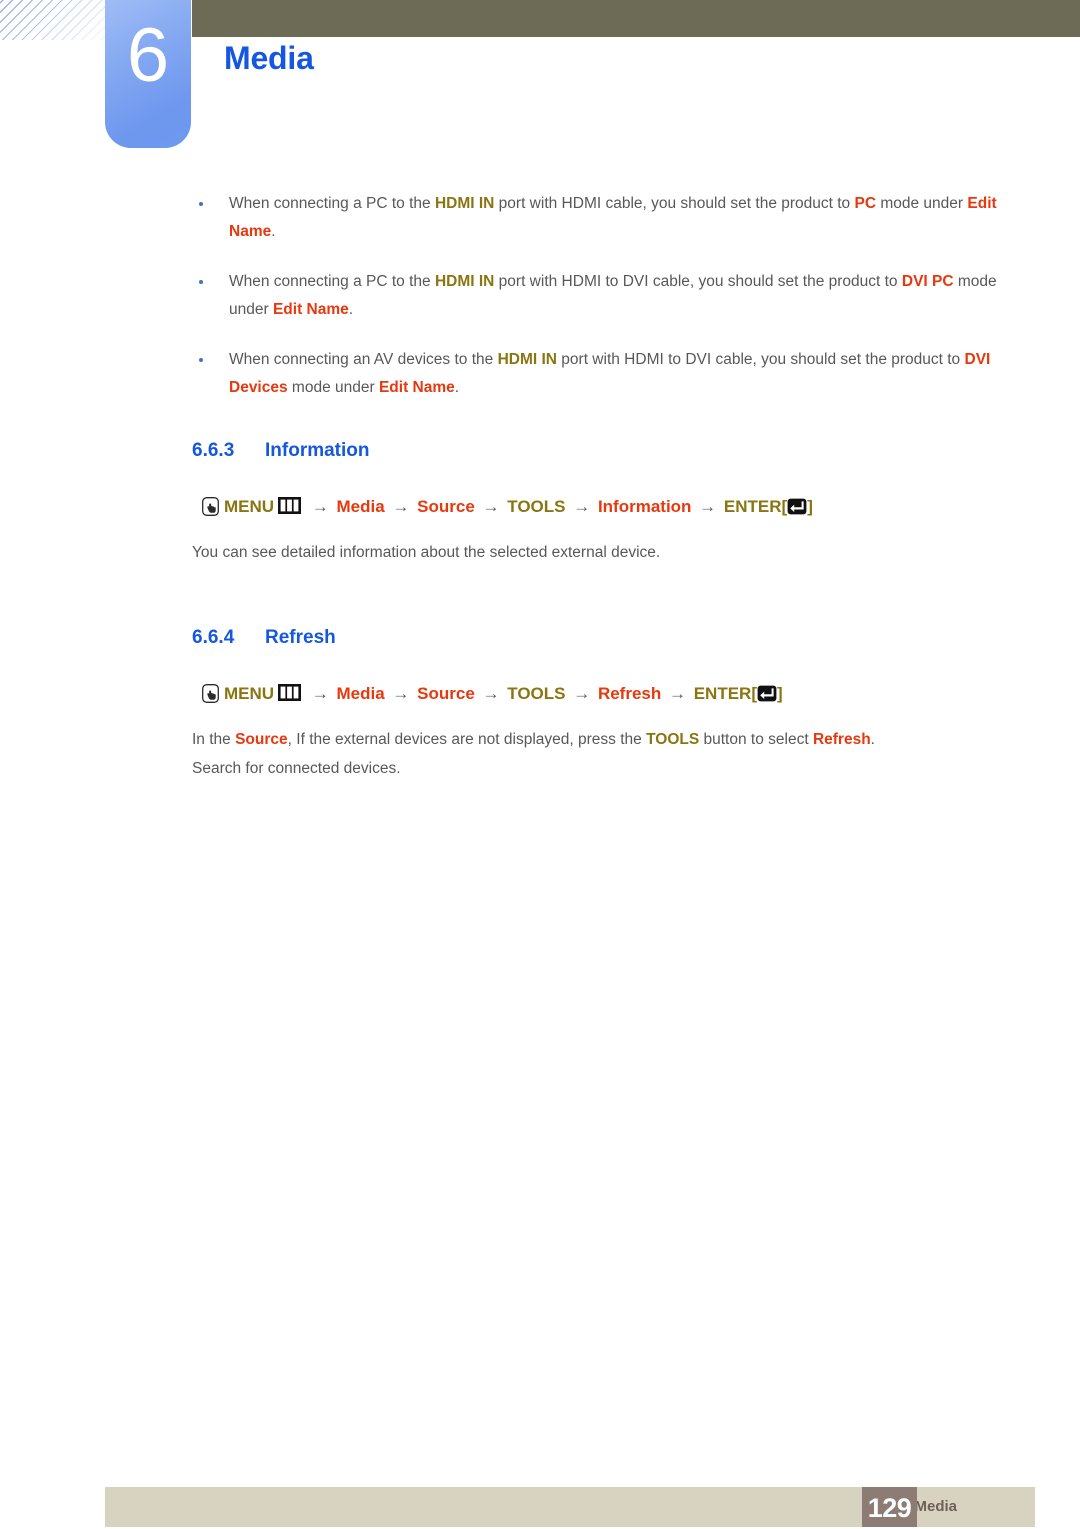 The width and height of the screenshot is (1080, 1529). I want to click on text-run: In the, so click(214, 739).